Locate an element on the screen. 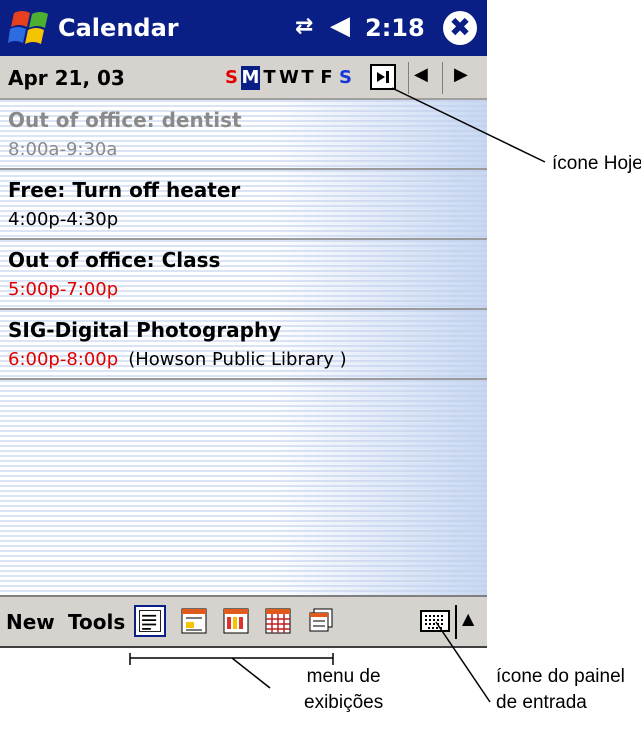 The image size is (641, 742). weekday-sunday: S is located at coordinates (231, 78).